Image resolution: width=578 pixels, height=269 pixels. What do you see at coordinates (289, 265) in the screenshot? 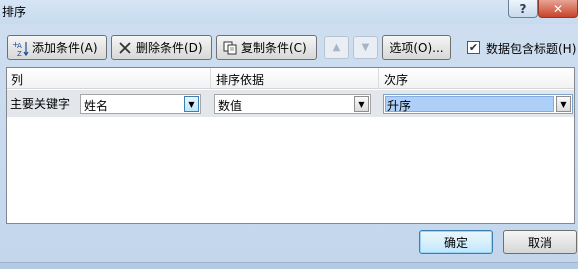
I see `window-bottom-edge` at bounding box center [289, 265].